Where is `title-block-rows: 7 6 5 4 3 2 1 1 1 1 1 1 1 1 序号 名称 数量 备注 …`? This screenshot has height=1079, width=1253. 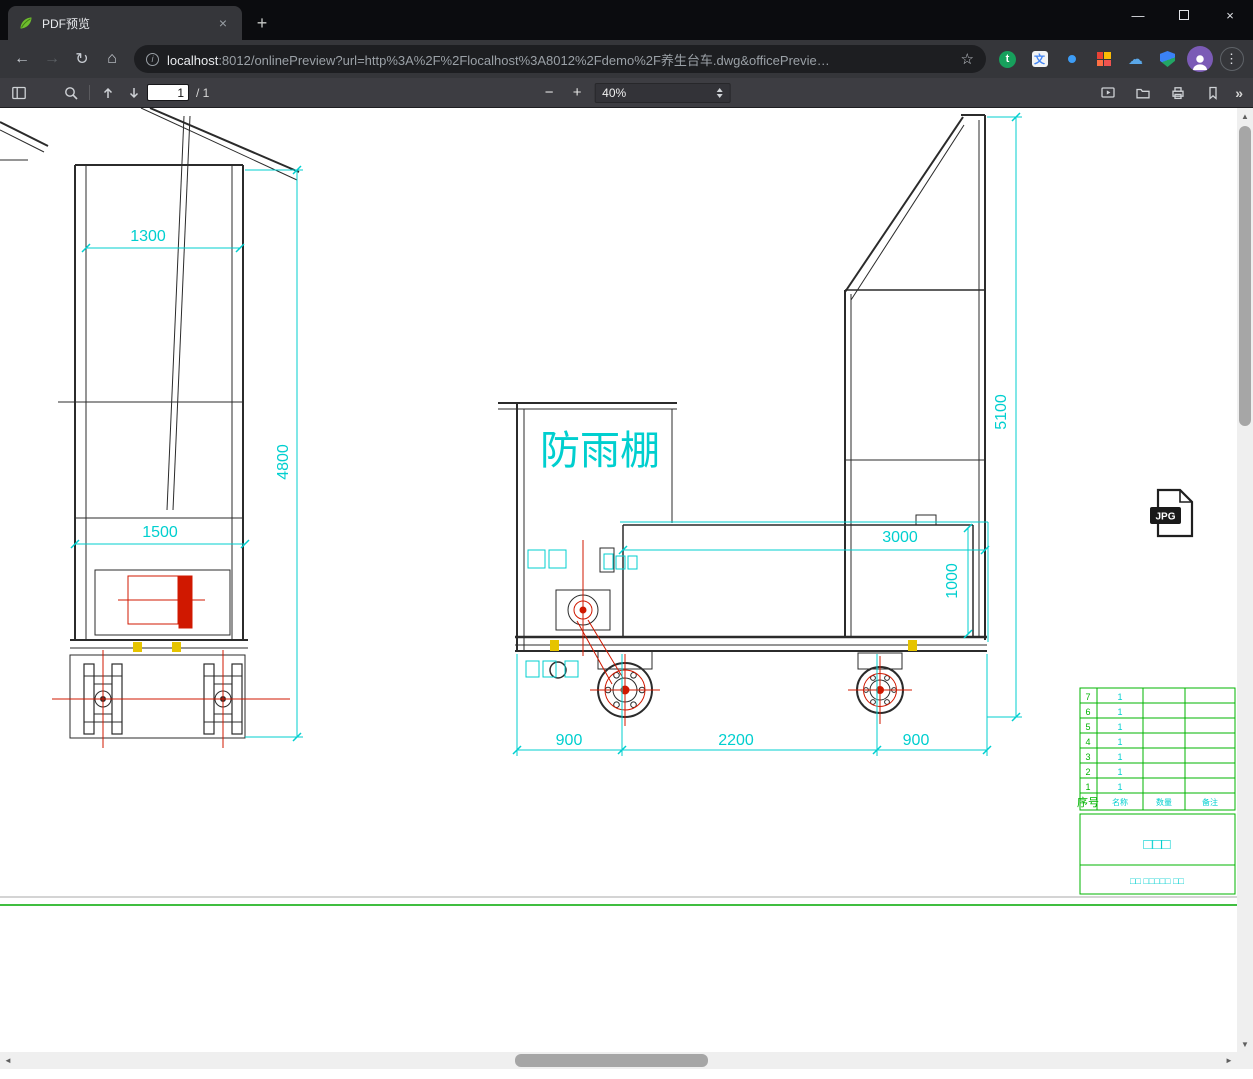 title-block-rows: 7 6 5 4 3 2 1 1 1 1 1 1 1 1 序号 名称 数量 备注 … is located at coordinates (1147, 789).